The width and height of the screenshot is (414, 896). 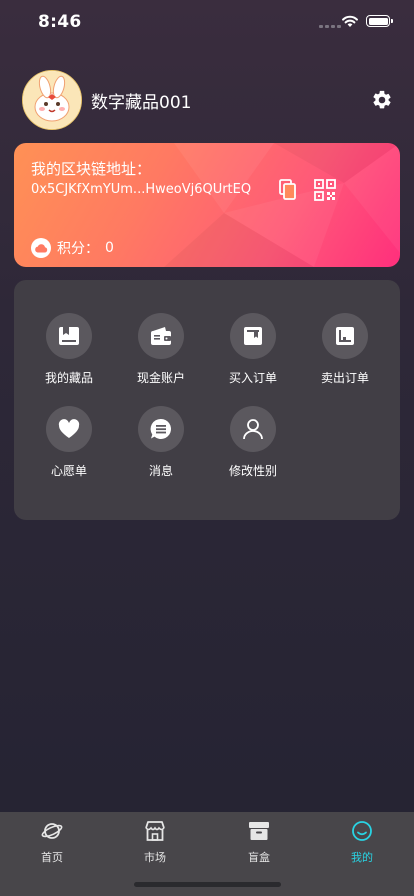 What do you see at coordinates (155, 842) in the screenshot?
I see `tab-market: 市场` at bounding box center [155, 842].